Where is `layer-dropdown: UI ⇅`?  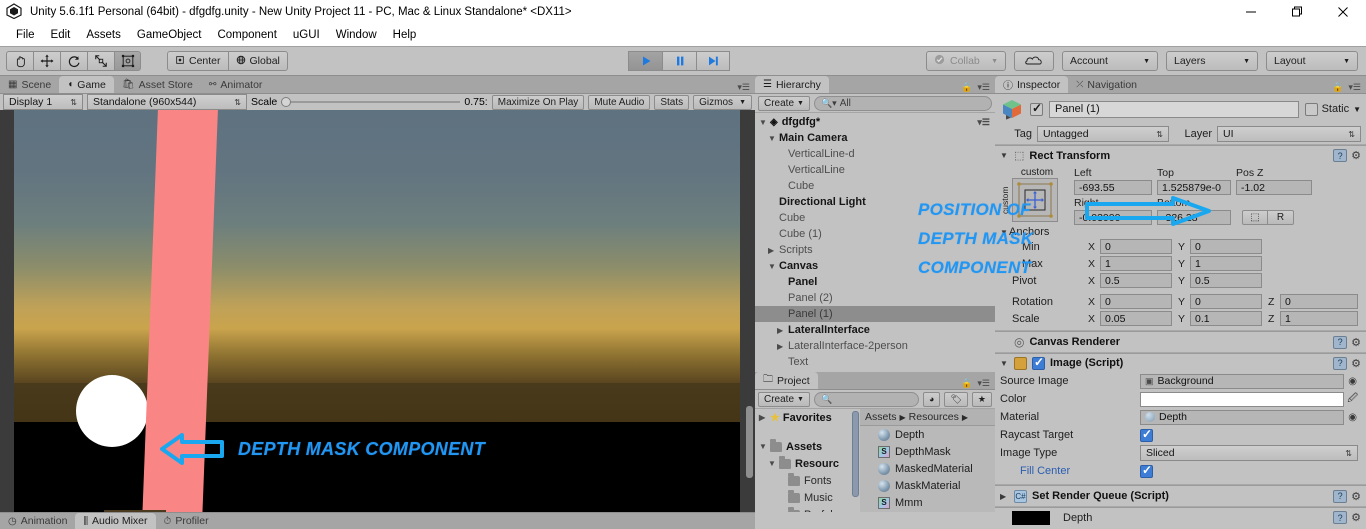
layer-dropdown: UI ⇅ is located at coordinates (1289, 134).